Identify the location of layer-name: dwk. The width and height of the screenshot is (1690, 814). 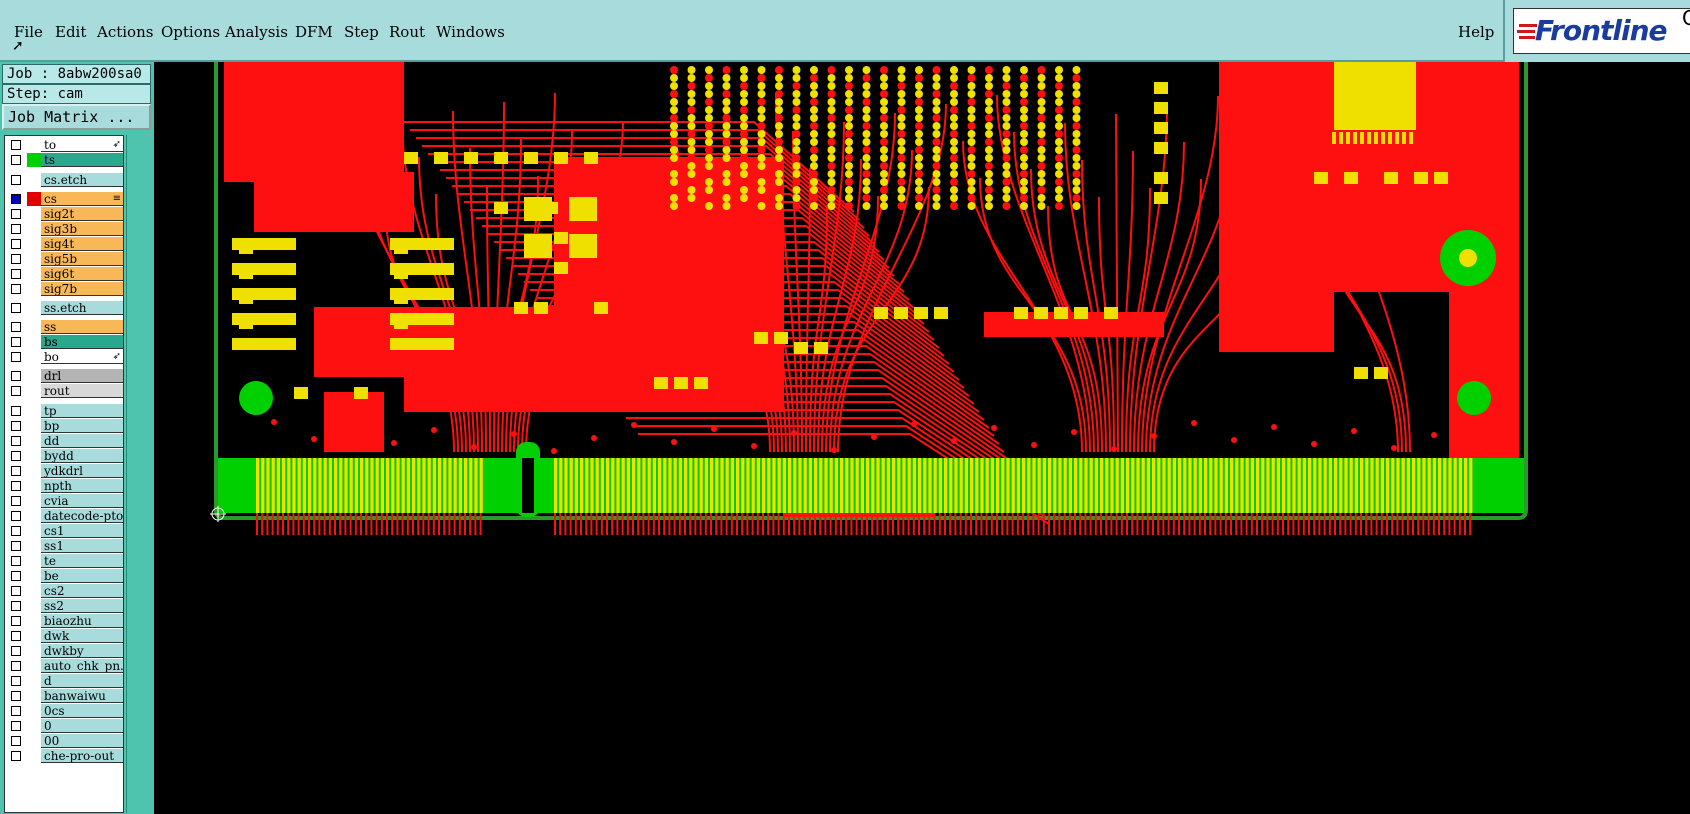
(82, 636).